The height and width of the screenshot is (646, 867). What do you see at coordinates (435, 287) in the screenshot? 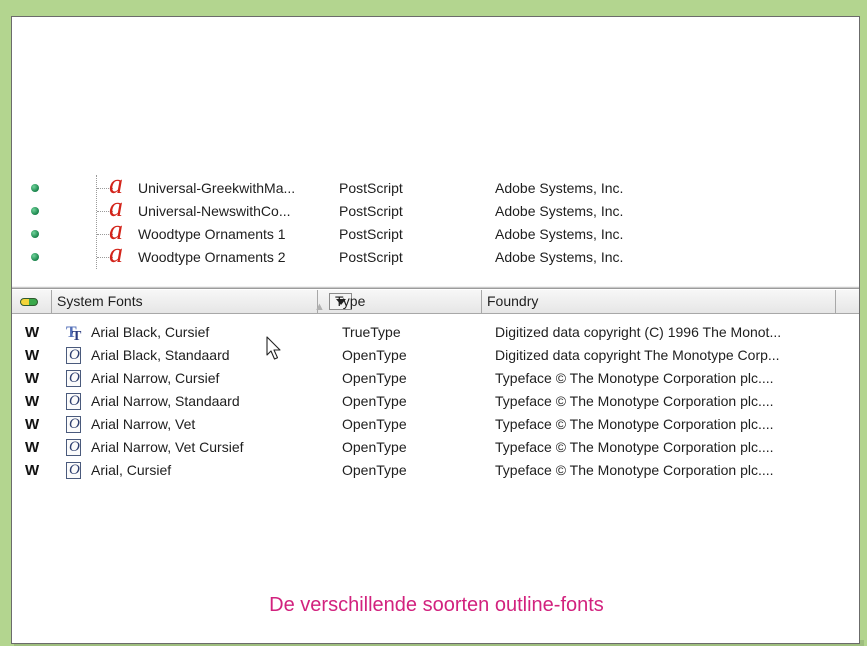
I see `pane-splitter` at bounding box center [435, 287].